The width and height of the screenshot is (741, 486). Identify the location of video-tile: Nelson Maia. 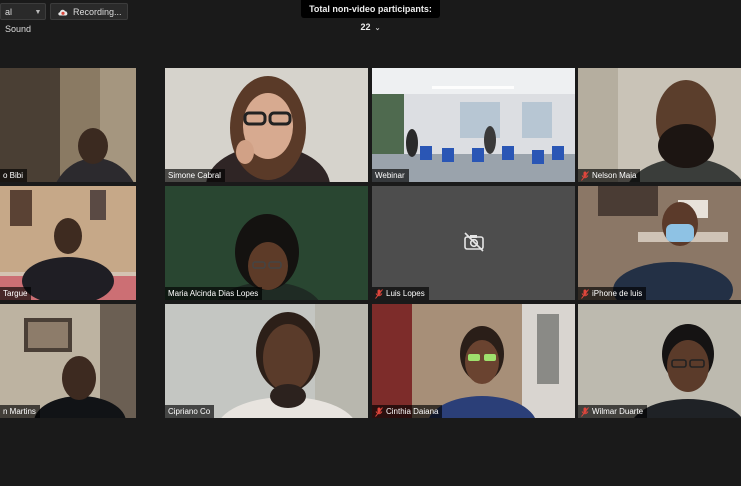
(659, 125).